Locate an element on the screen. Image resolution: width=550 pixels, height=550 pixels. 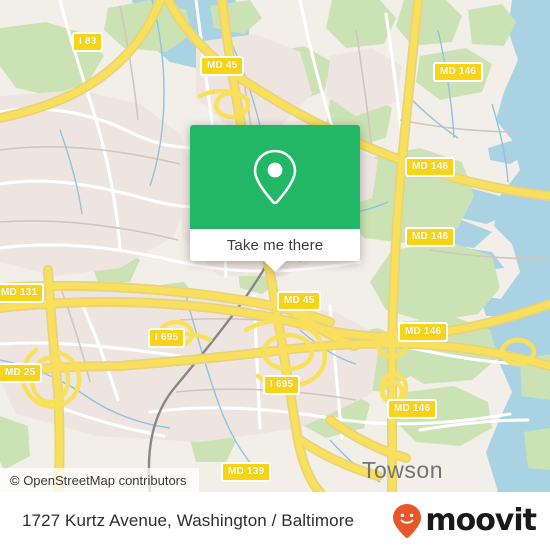
shield-md146-s2: MD 146 is located at coordinates (412, 409).